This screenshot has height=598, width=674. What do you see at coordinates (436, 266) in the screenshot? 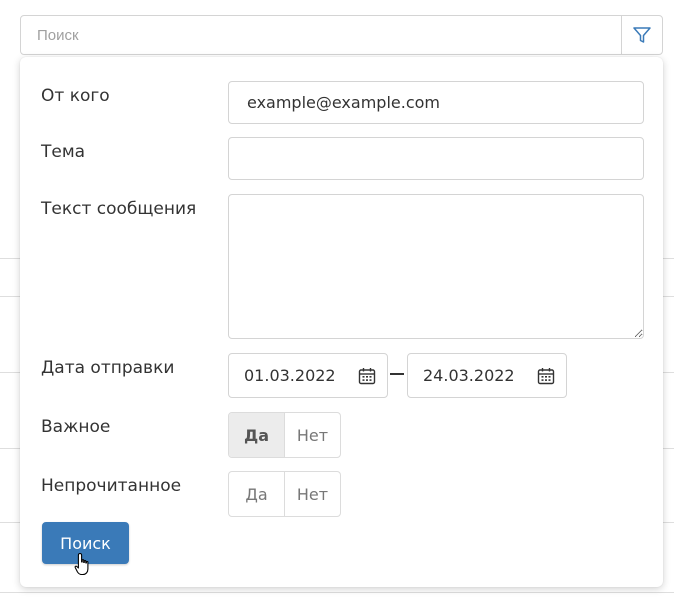
I see `body-textarea` at bounding box center [436, 266].